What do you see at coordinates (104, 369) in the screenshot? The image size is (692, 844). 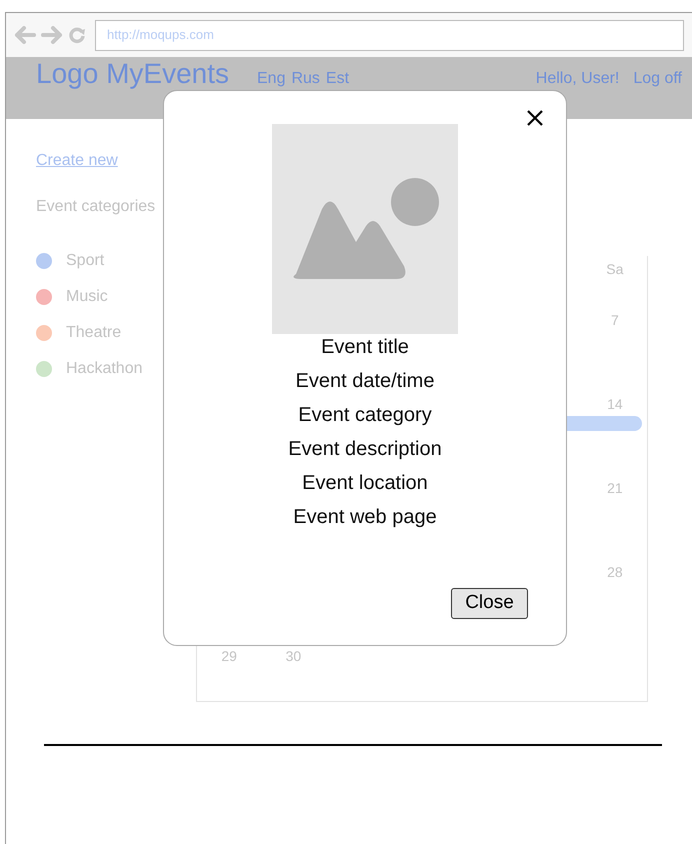 I see `category-label: Hackathon` at bounding box center [104, 369].